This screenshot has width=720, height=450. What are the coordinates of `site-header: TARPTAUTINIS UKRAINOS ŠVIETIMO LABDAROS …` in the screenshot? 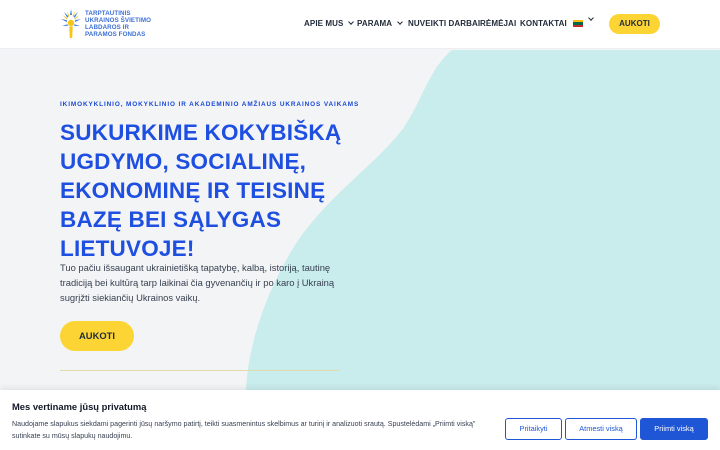 It's located at (360, 24).